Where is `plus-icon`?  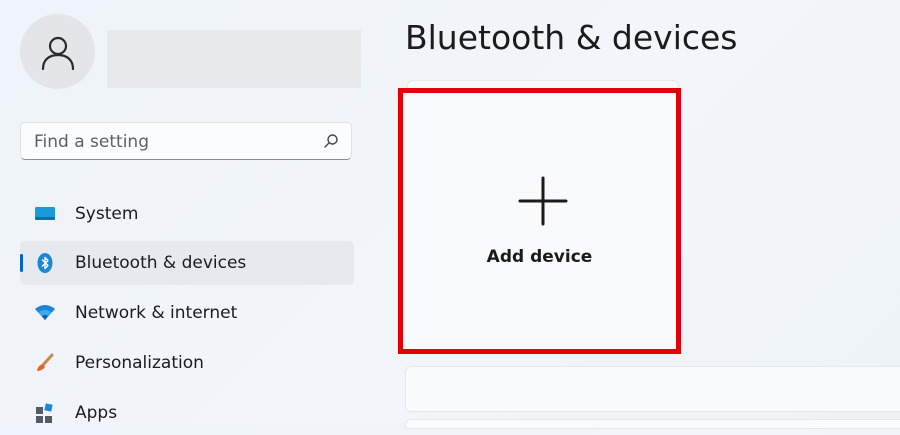 plus-icon is located at coordinates (543, 201).